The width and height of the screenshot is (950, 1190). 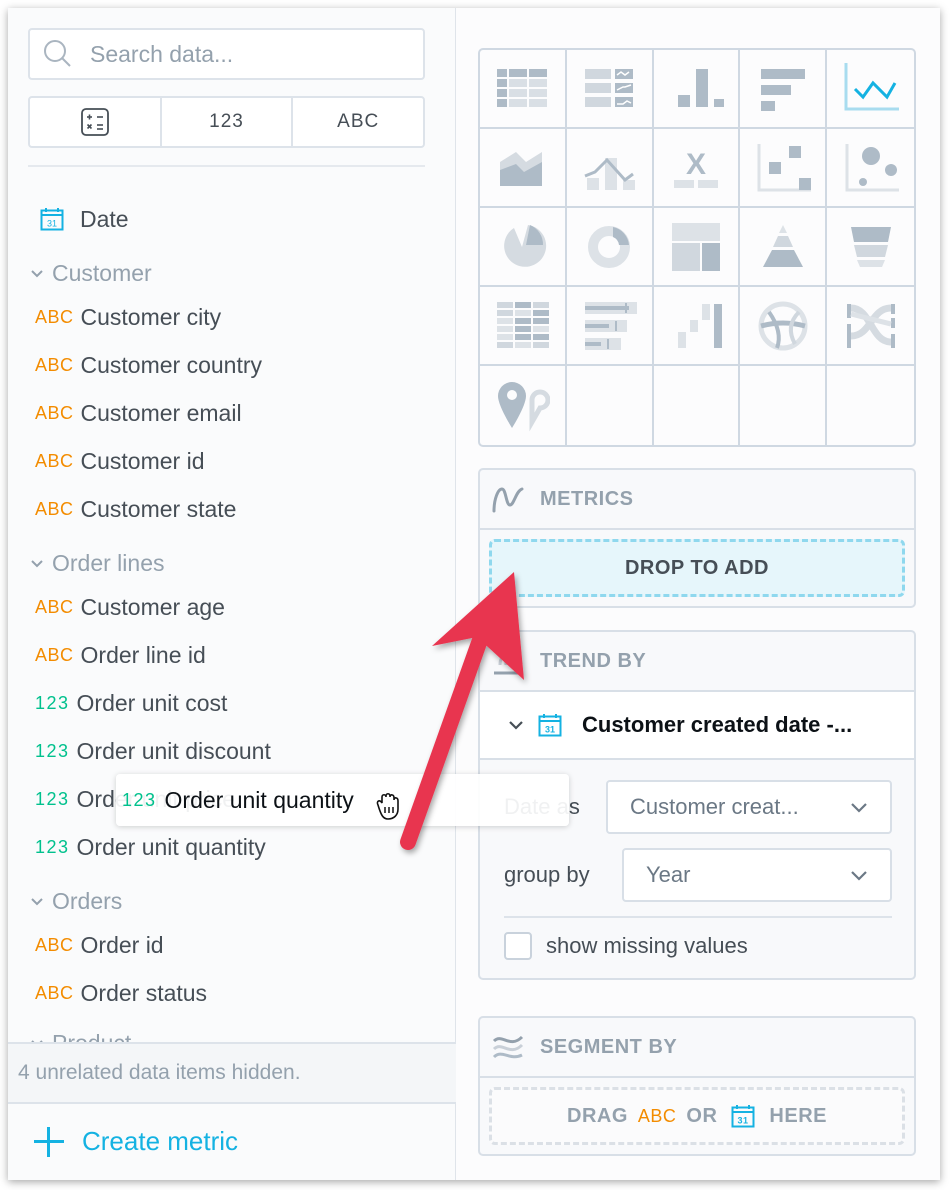 I want to click on chart-type-headline: X, so click(x=697, y=168).